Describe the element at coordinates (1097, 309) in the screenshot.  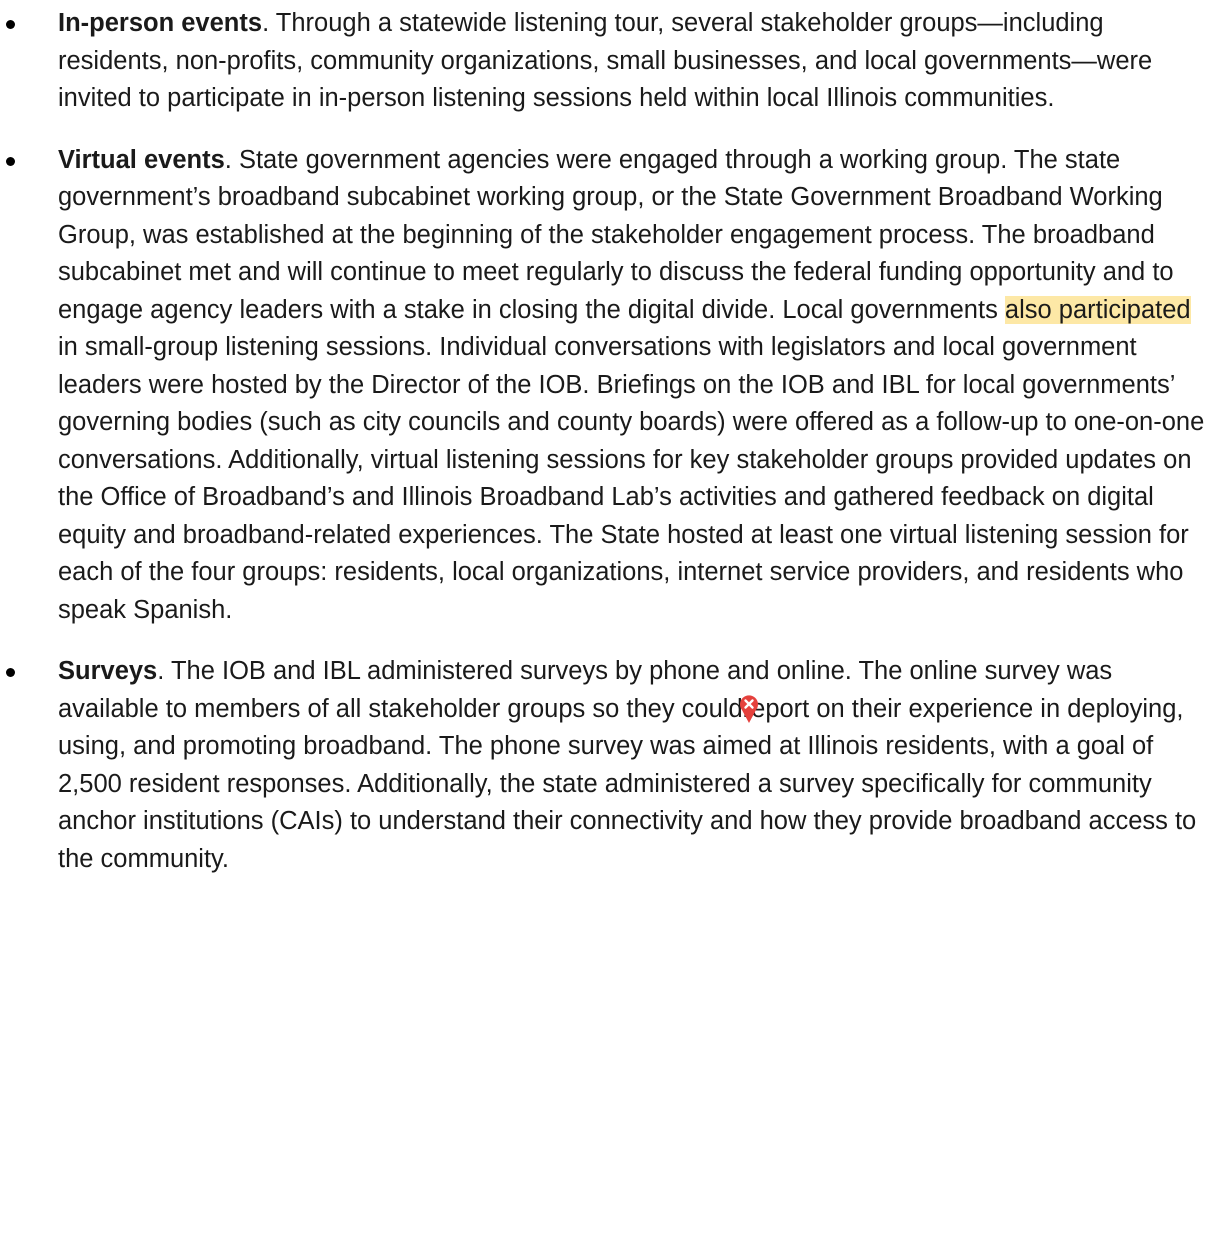
I see `highlighted-text: also participated` at that location.